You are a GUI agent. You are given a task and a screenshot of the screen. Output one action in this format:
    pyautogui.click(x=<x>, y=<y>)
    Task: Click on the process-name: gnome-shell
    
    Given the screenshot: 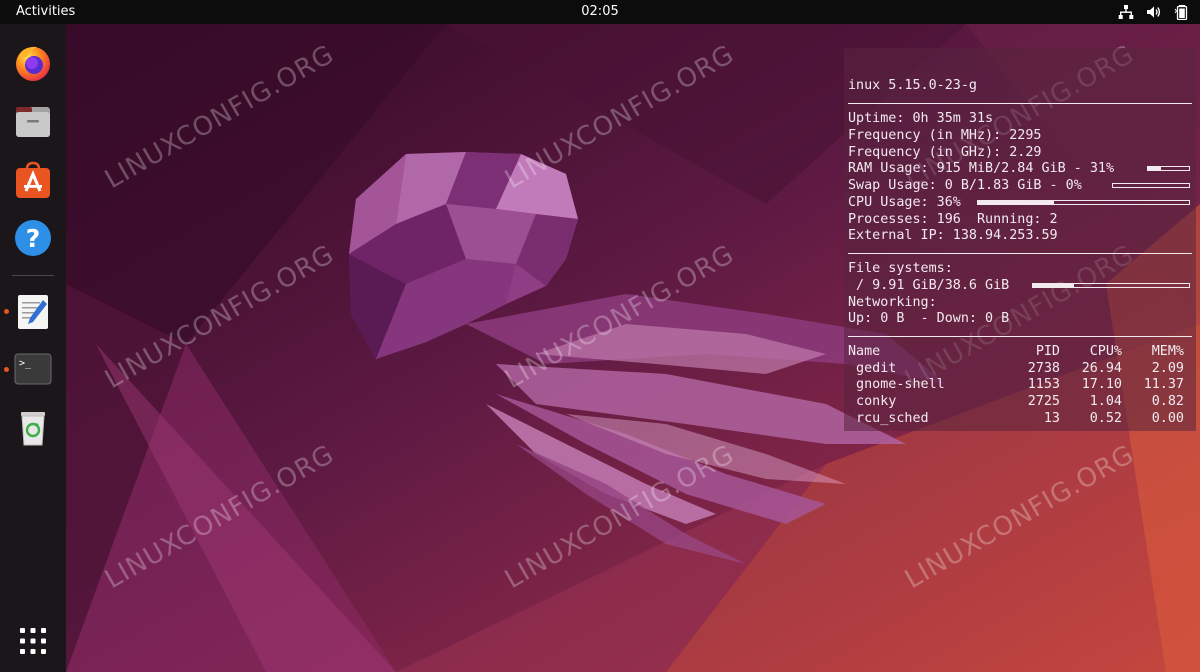 What is the action you would take?
    pyautogui.click(x=896, y=385)
    